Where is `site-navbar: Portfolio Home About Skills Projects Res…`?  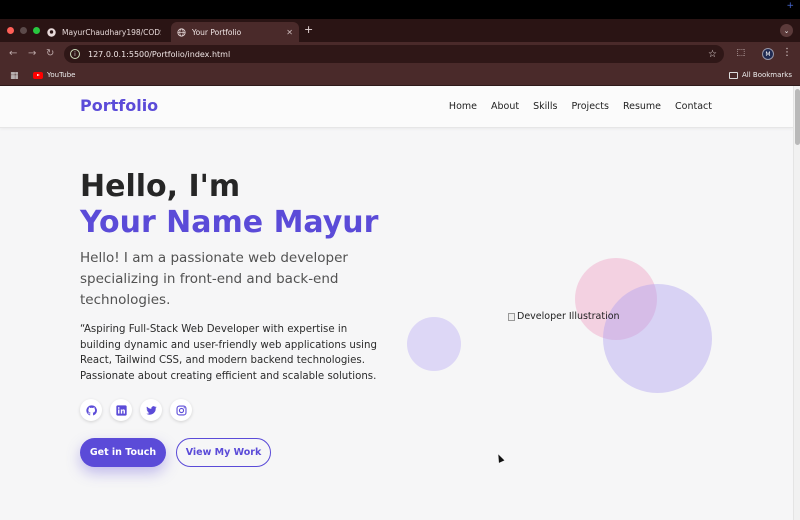
site-navbar: Portfolio Home About Skills Projects Res… is located at coordinates (396, 107).